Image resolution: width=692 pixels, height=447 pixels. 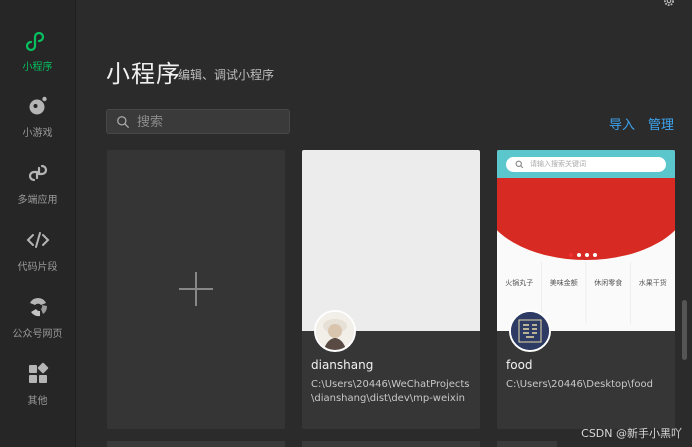 I want to click on avatar-logo-icon, so click(x=530, y=331).